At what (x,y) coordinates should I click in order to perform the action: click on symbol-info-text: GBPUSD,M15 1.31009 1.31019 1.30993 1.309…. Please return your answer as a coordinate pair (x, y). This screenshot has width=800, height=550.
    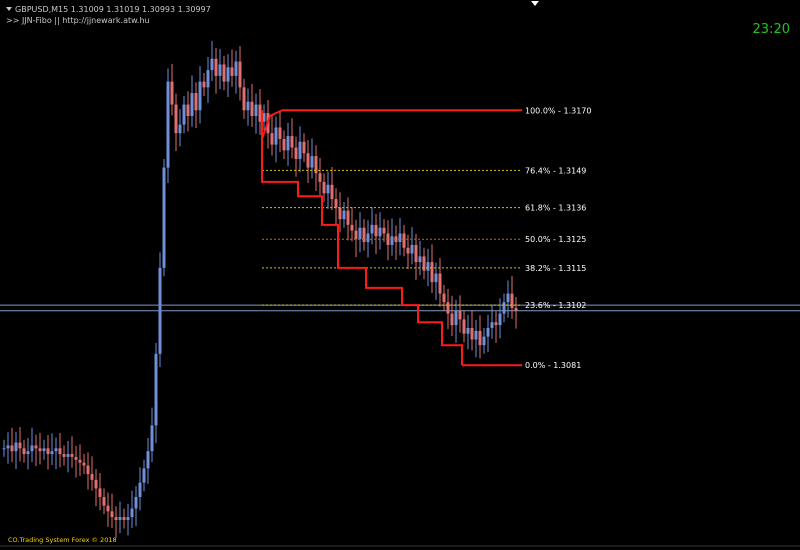
    Looking at the image, I should click on (113, 9).